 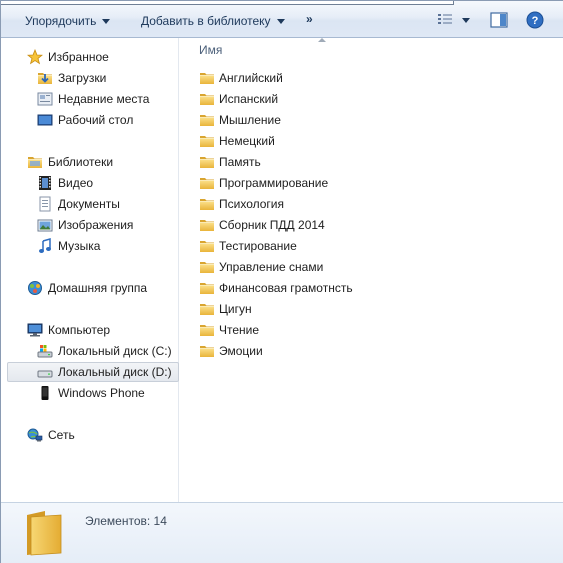 What do you see at coordinates (45, 183) in the screenshot?
I see `video-icon` at bounding box center [45, 183].